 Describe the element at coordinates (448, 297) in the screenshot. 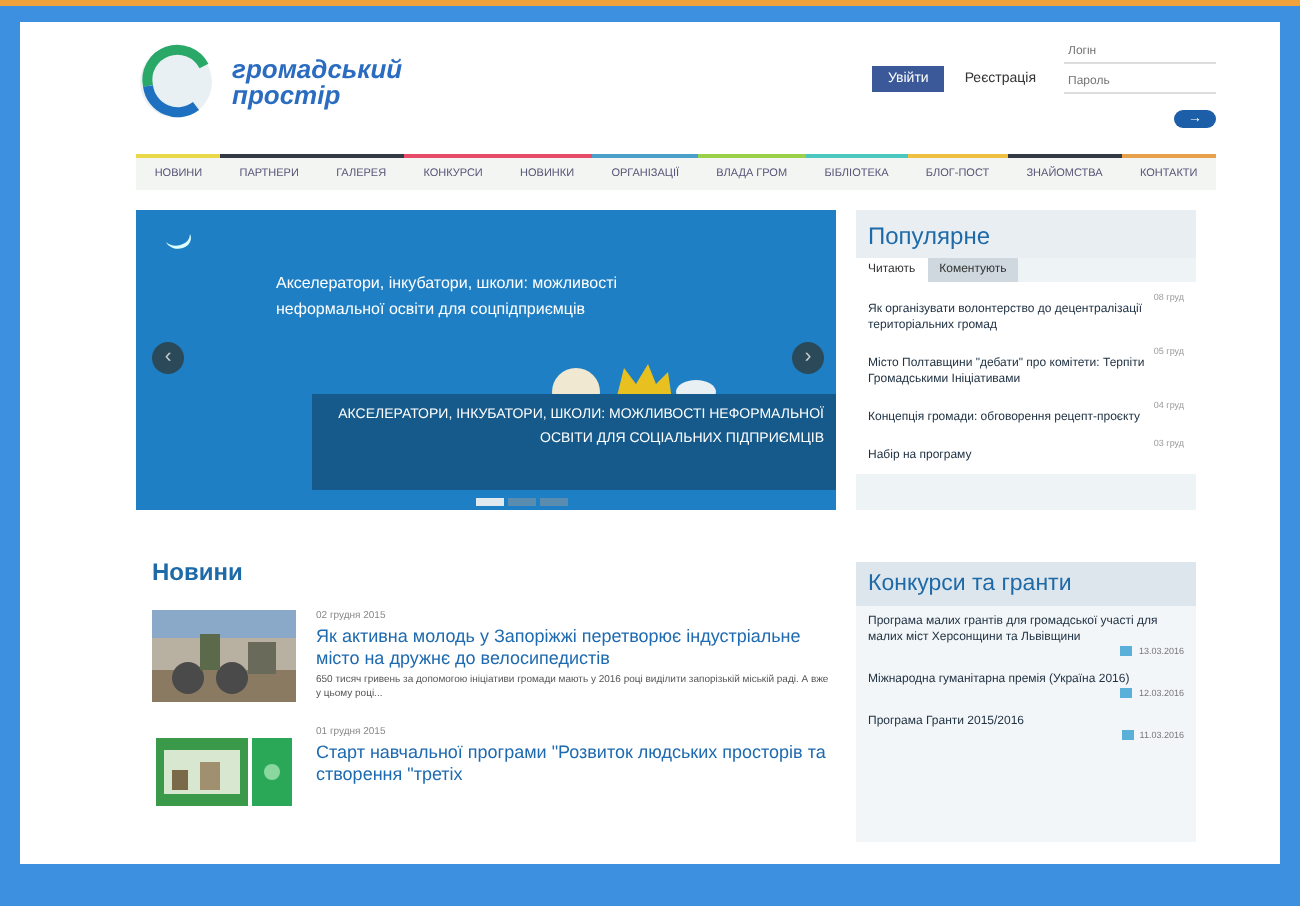

I see `slide-headline: Акселератори, інкубатори, школи: можливості неформальної освіти для соцпідприємців` at that location.